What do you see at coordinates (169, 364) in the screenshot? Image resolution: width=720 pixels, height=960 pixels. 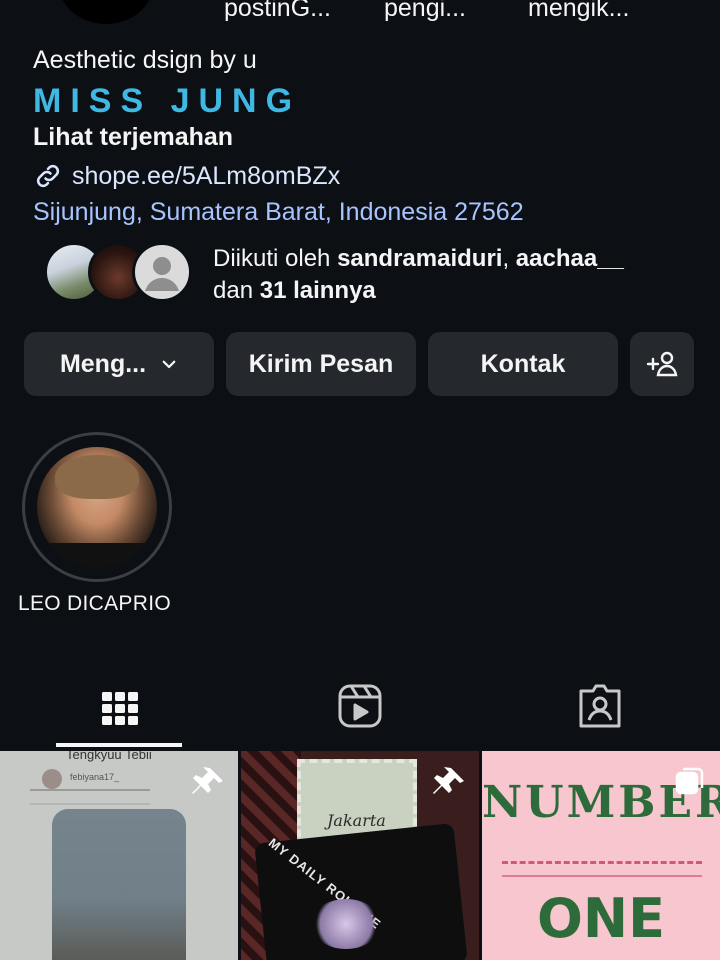 I see `chevron-down-icon` at bounding box center [169, 364].